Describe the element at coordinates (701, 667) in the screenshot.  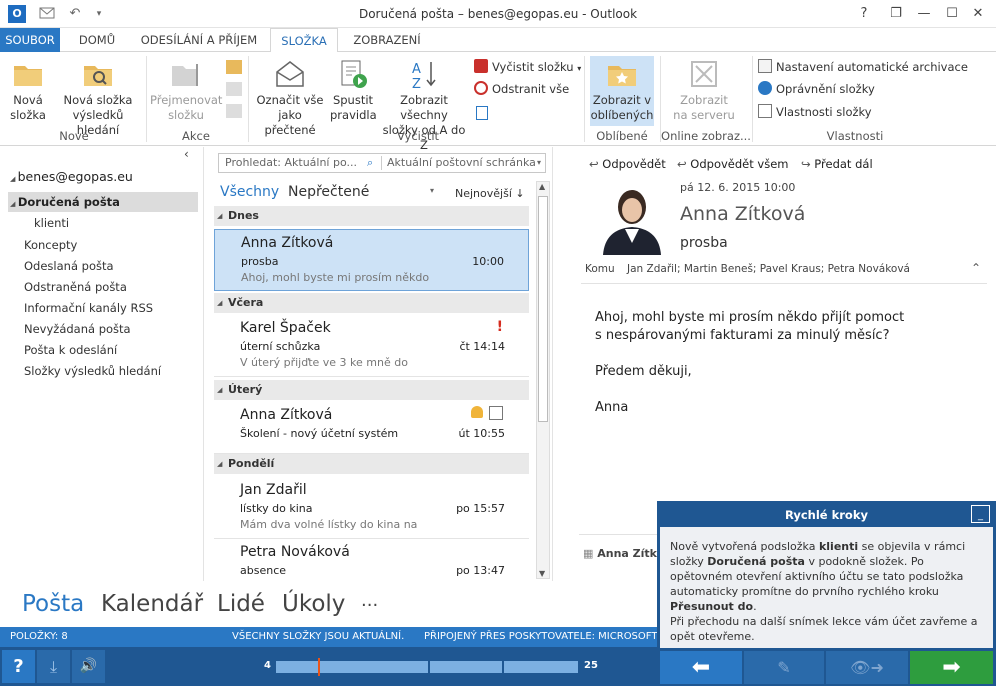
I see `previous-button: ⬅` at that location.